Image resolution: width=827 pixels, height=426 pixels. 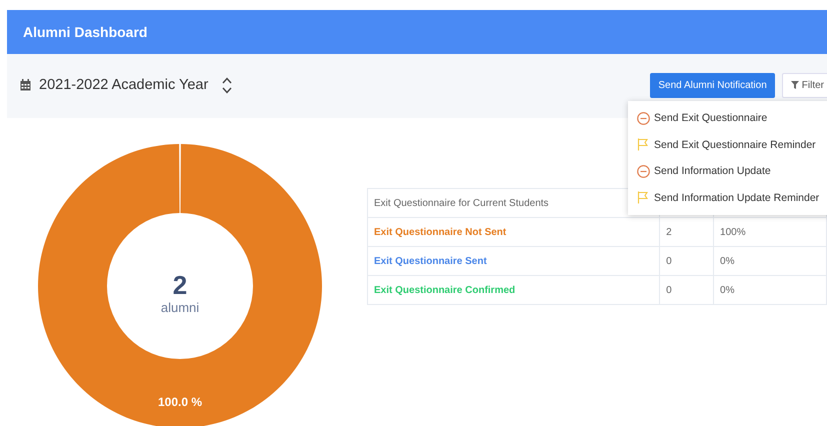 What do you see at coordinates (25, 85) in the screenshot?
I see `calendar-icon` at bounding box center [25, 85].